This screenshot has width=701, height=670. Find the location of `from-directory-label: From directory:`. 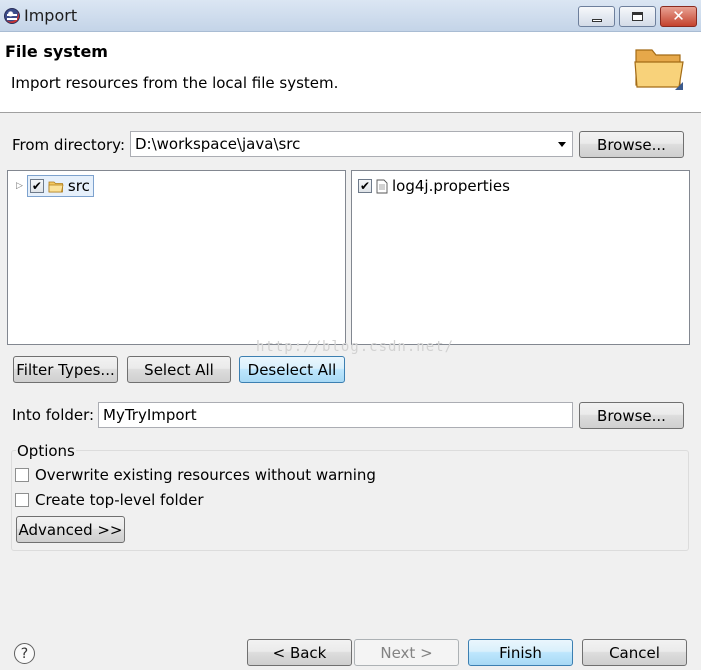

from-directory-label: From directory: is located at coordinates (68, 145).